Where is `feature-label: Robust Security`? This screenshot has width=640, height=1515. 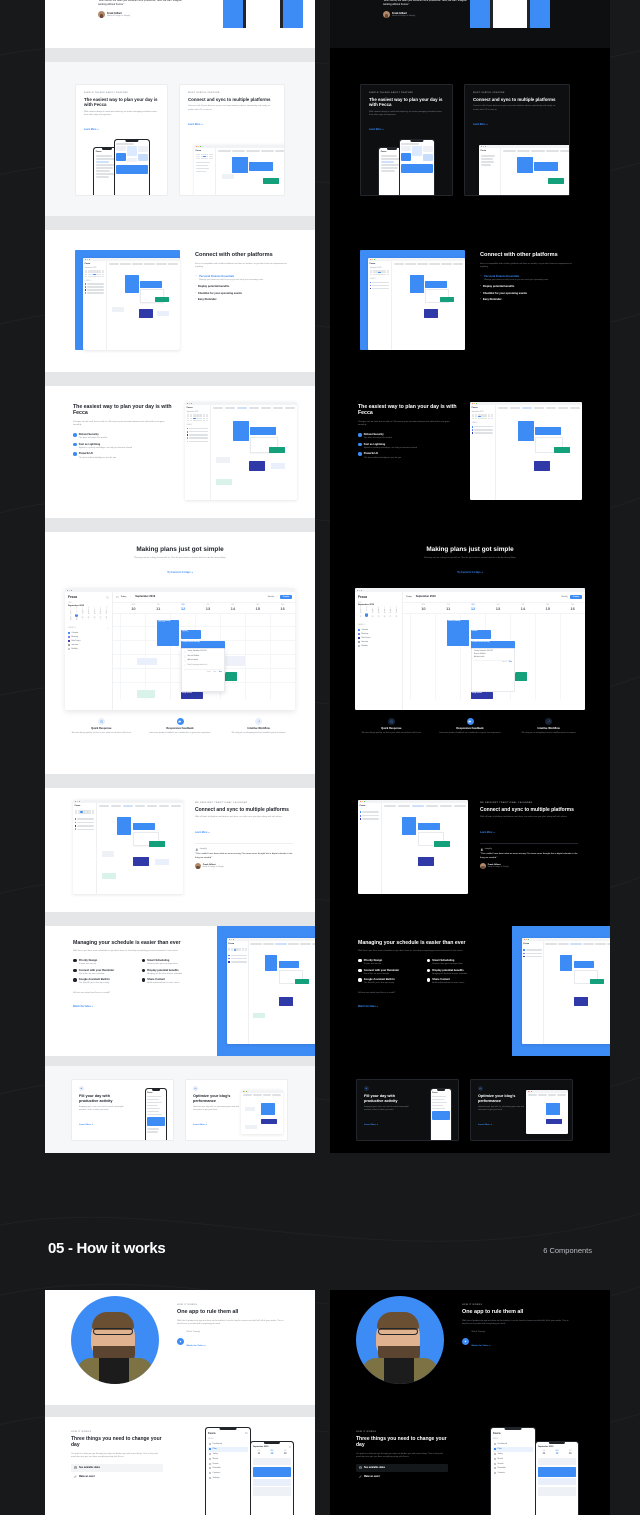
feature-label: Robust Security is located at coordinates (373, 434).